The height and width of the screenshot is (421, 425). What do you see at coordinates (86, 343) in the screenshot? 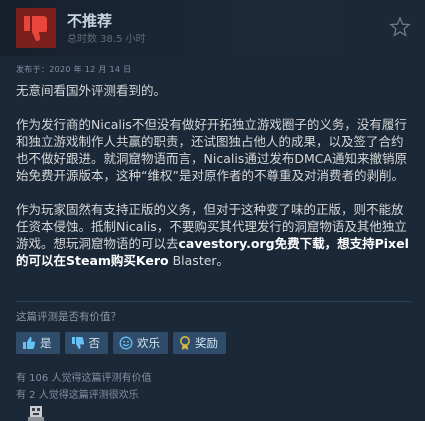
I see `vote-no-button: 否` at bounding box center [86, 343].